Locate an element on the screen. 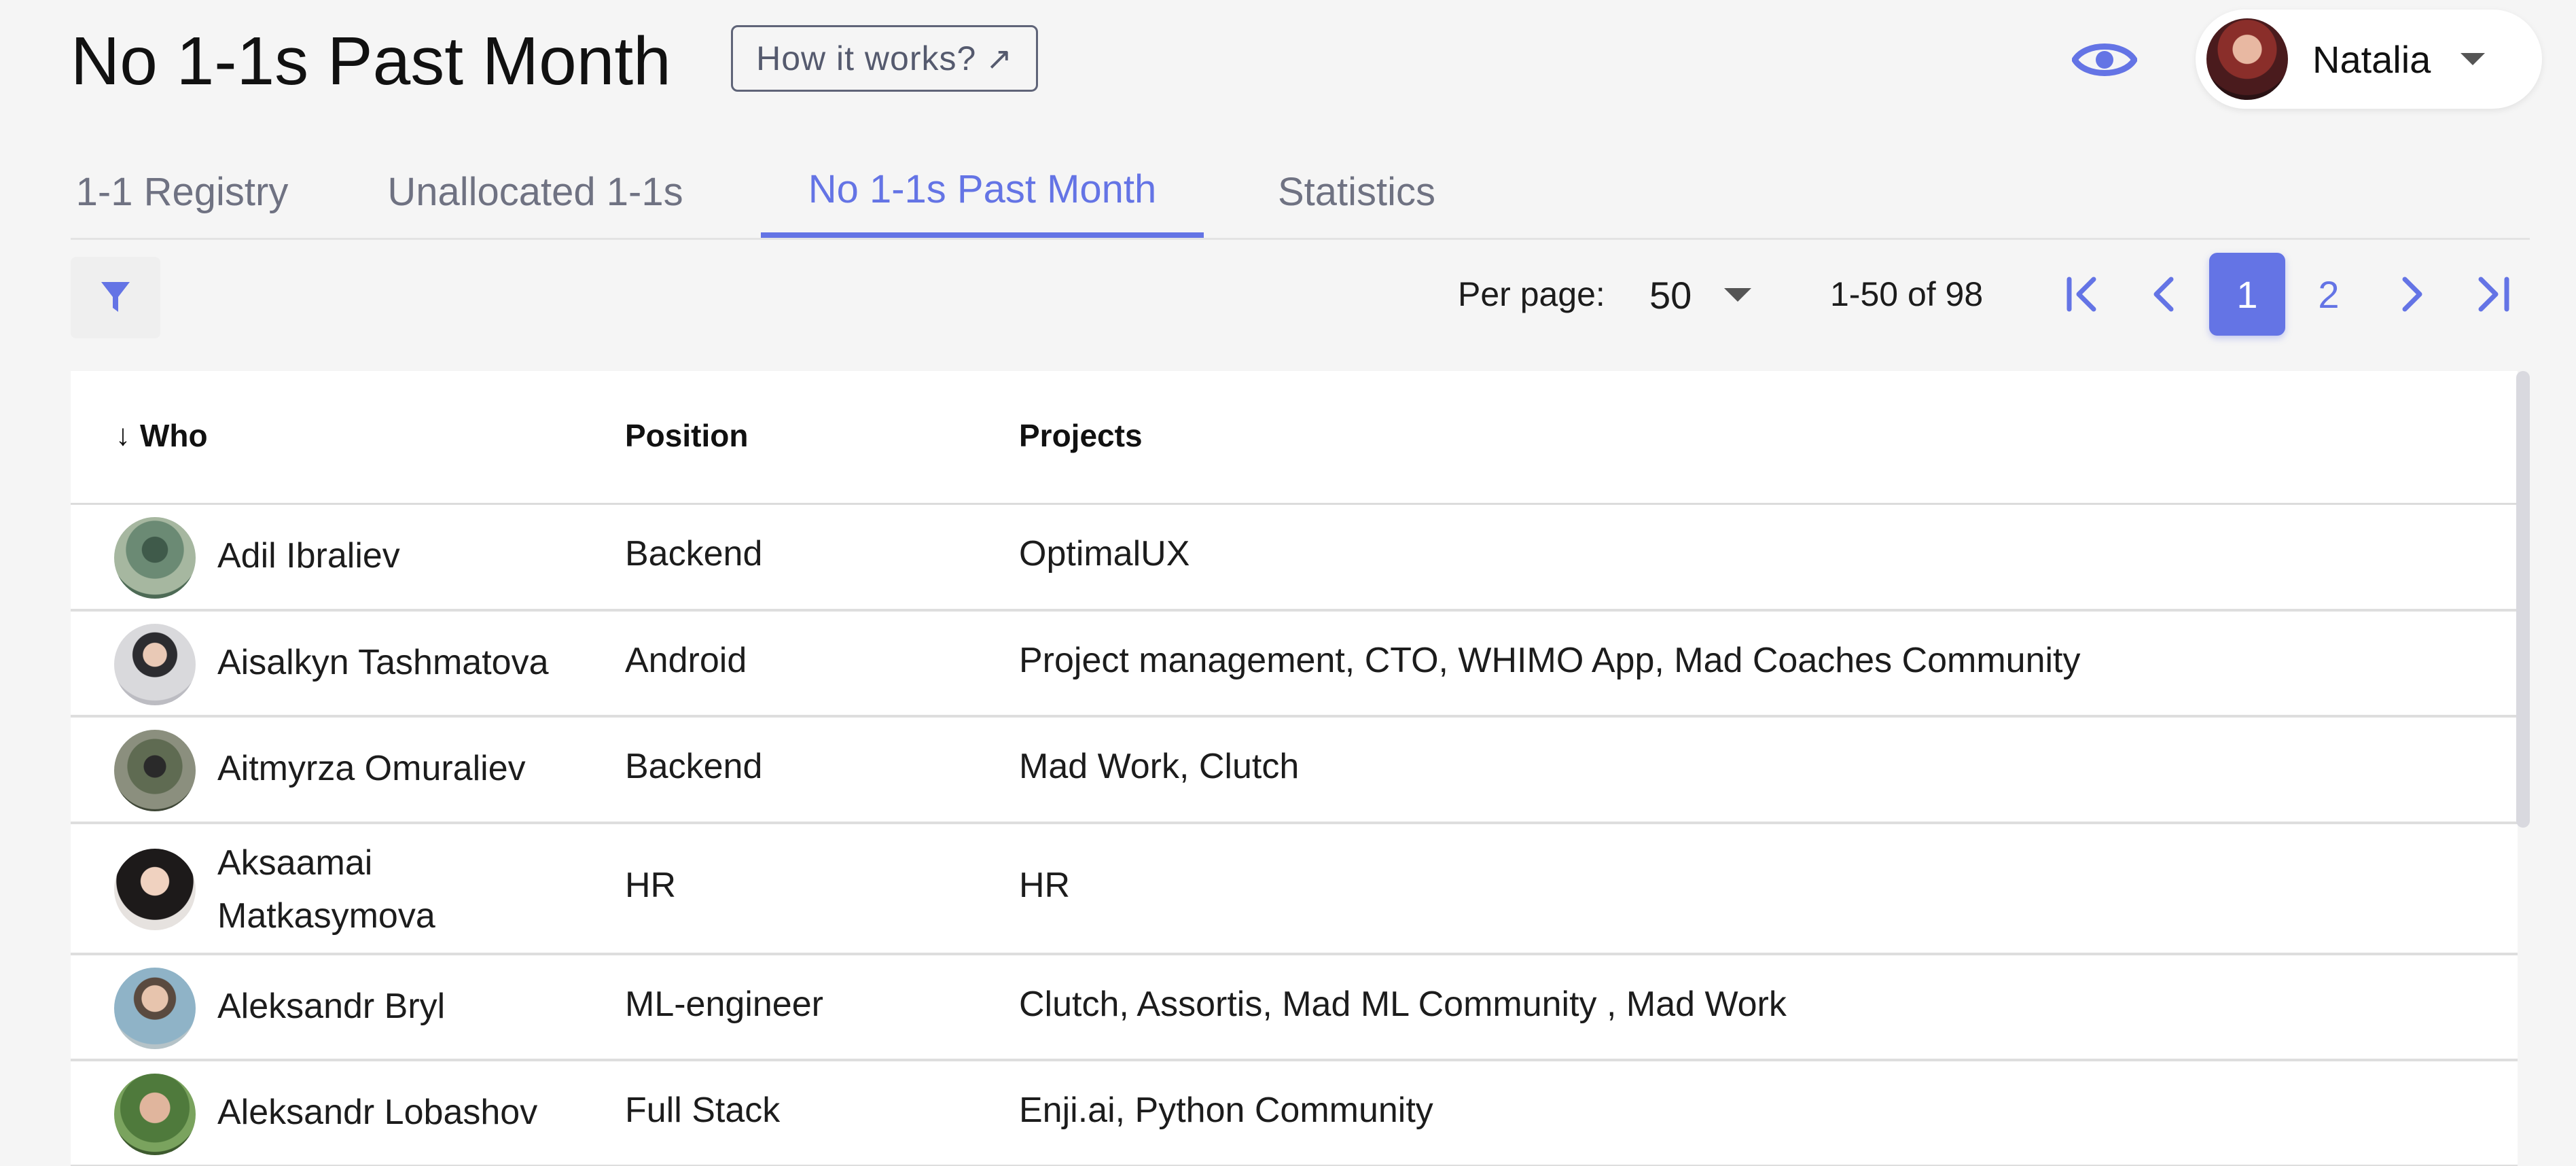 This screenshot has height=1166, width=2576. how-it-works-label: How it works? is located at coordinates (866, 58).